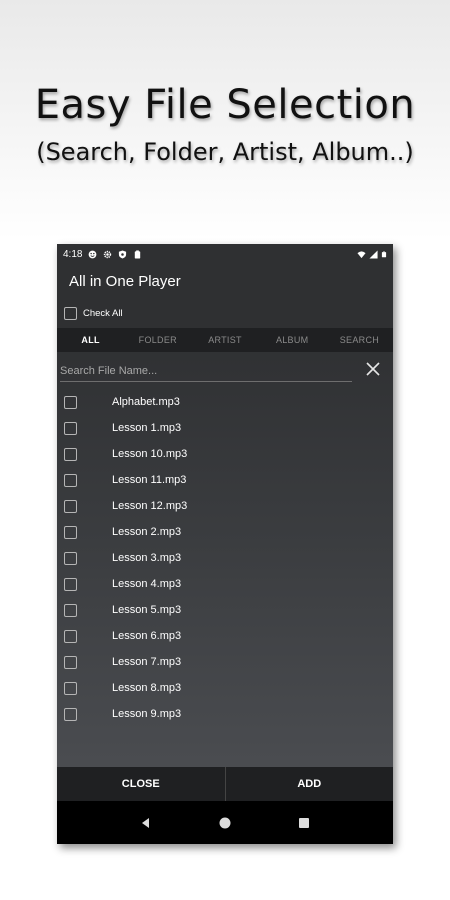 The height and width of the screenshot is (900, 450). I want to click on check-all-row: Check All, so click(225, 313).